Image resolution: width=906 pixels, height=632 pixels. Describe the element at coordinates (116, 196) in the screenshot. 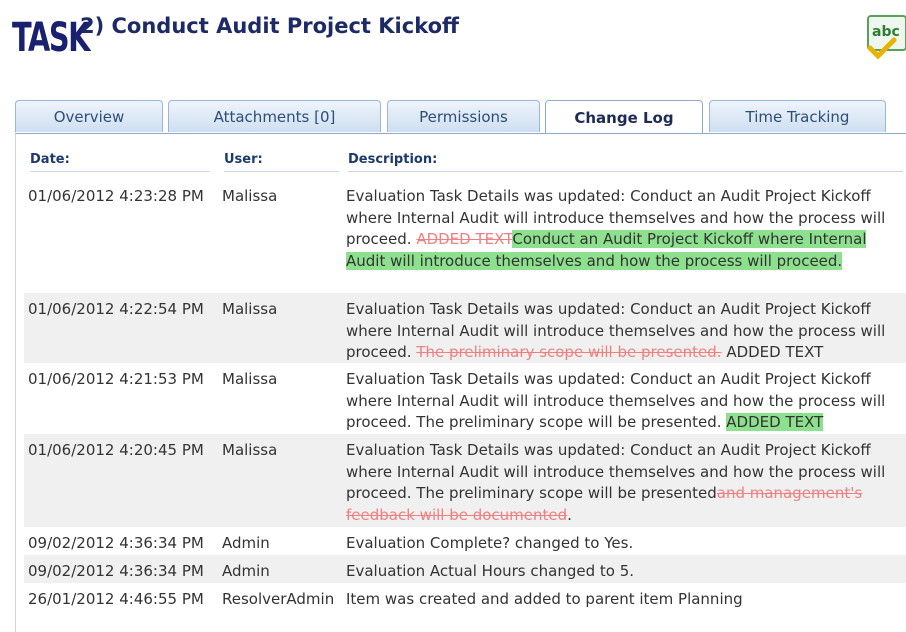

I see `row-date: 01/06/2012 4:23:28 PM` at that location.